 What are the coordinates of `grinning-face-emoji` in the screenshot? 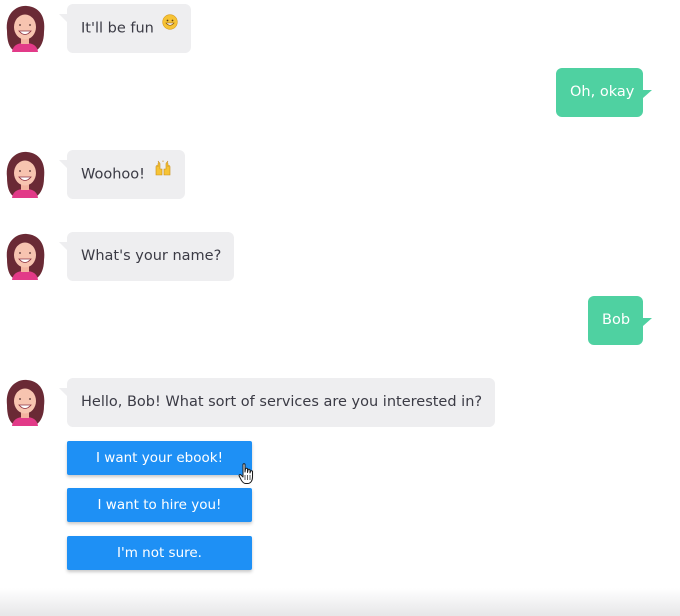 It's located at (170, 26).